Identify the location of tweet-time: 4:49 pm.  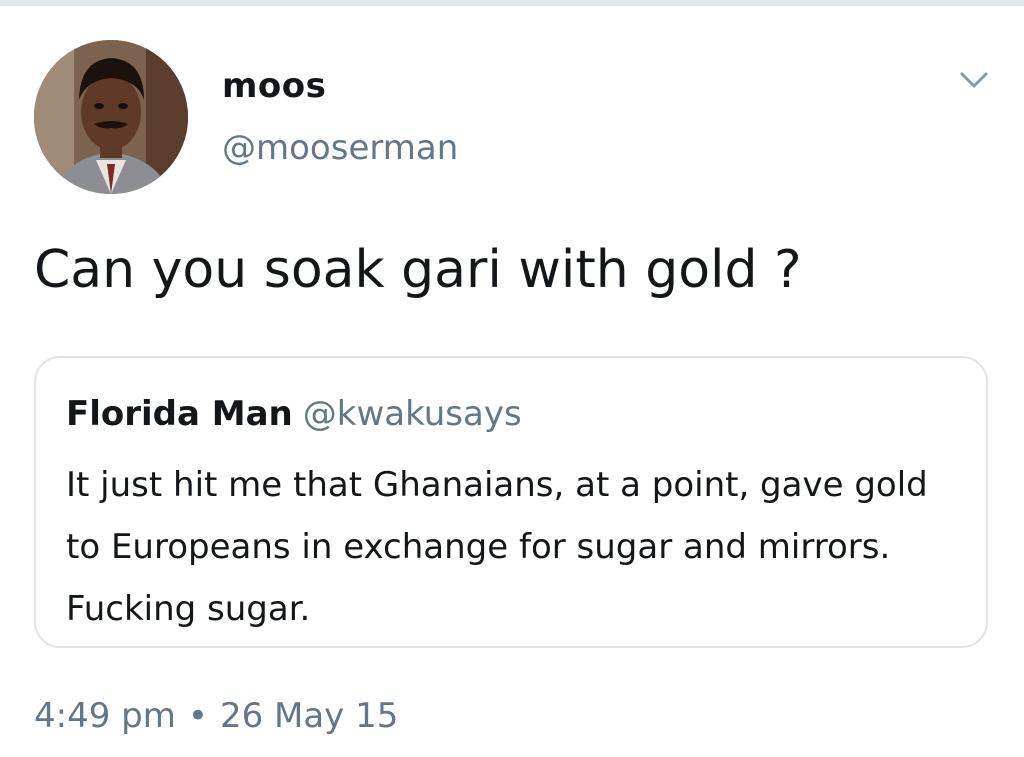
(105, 716).